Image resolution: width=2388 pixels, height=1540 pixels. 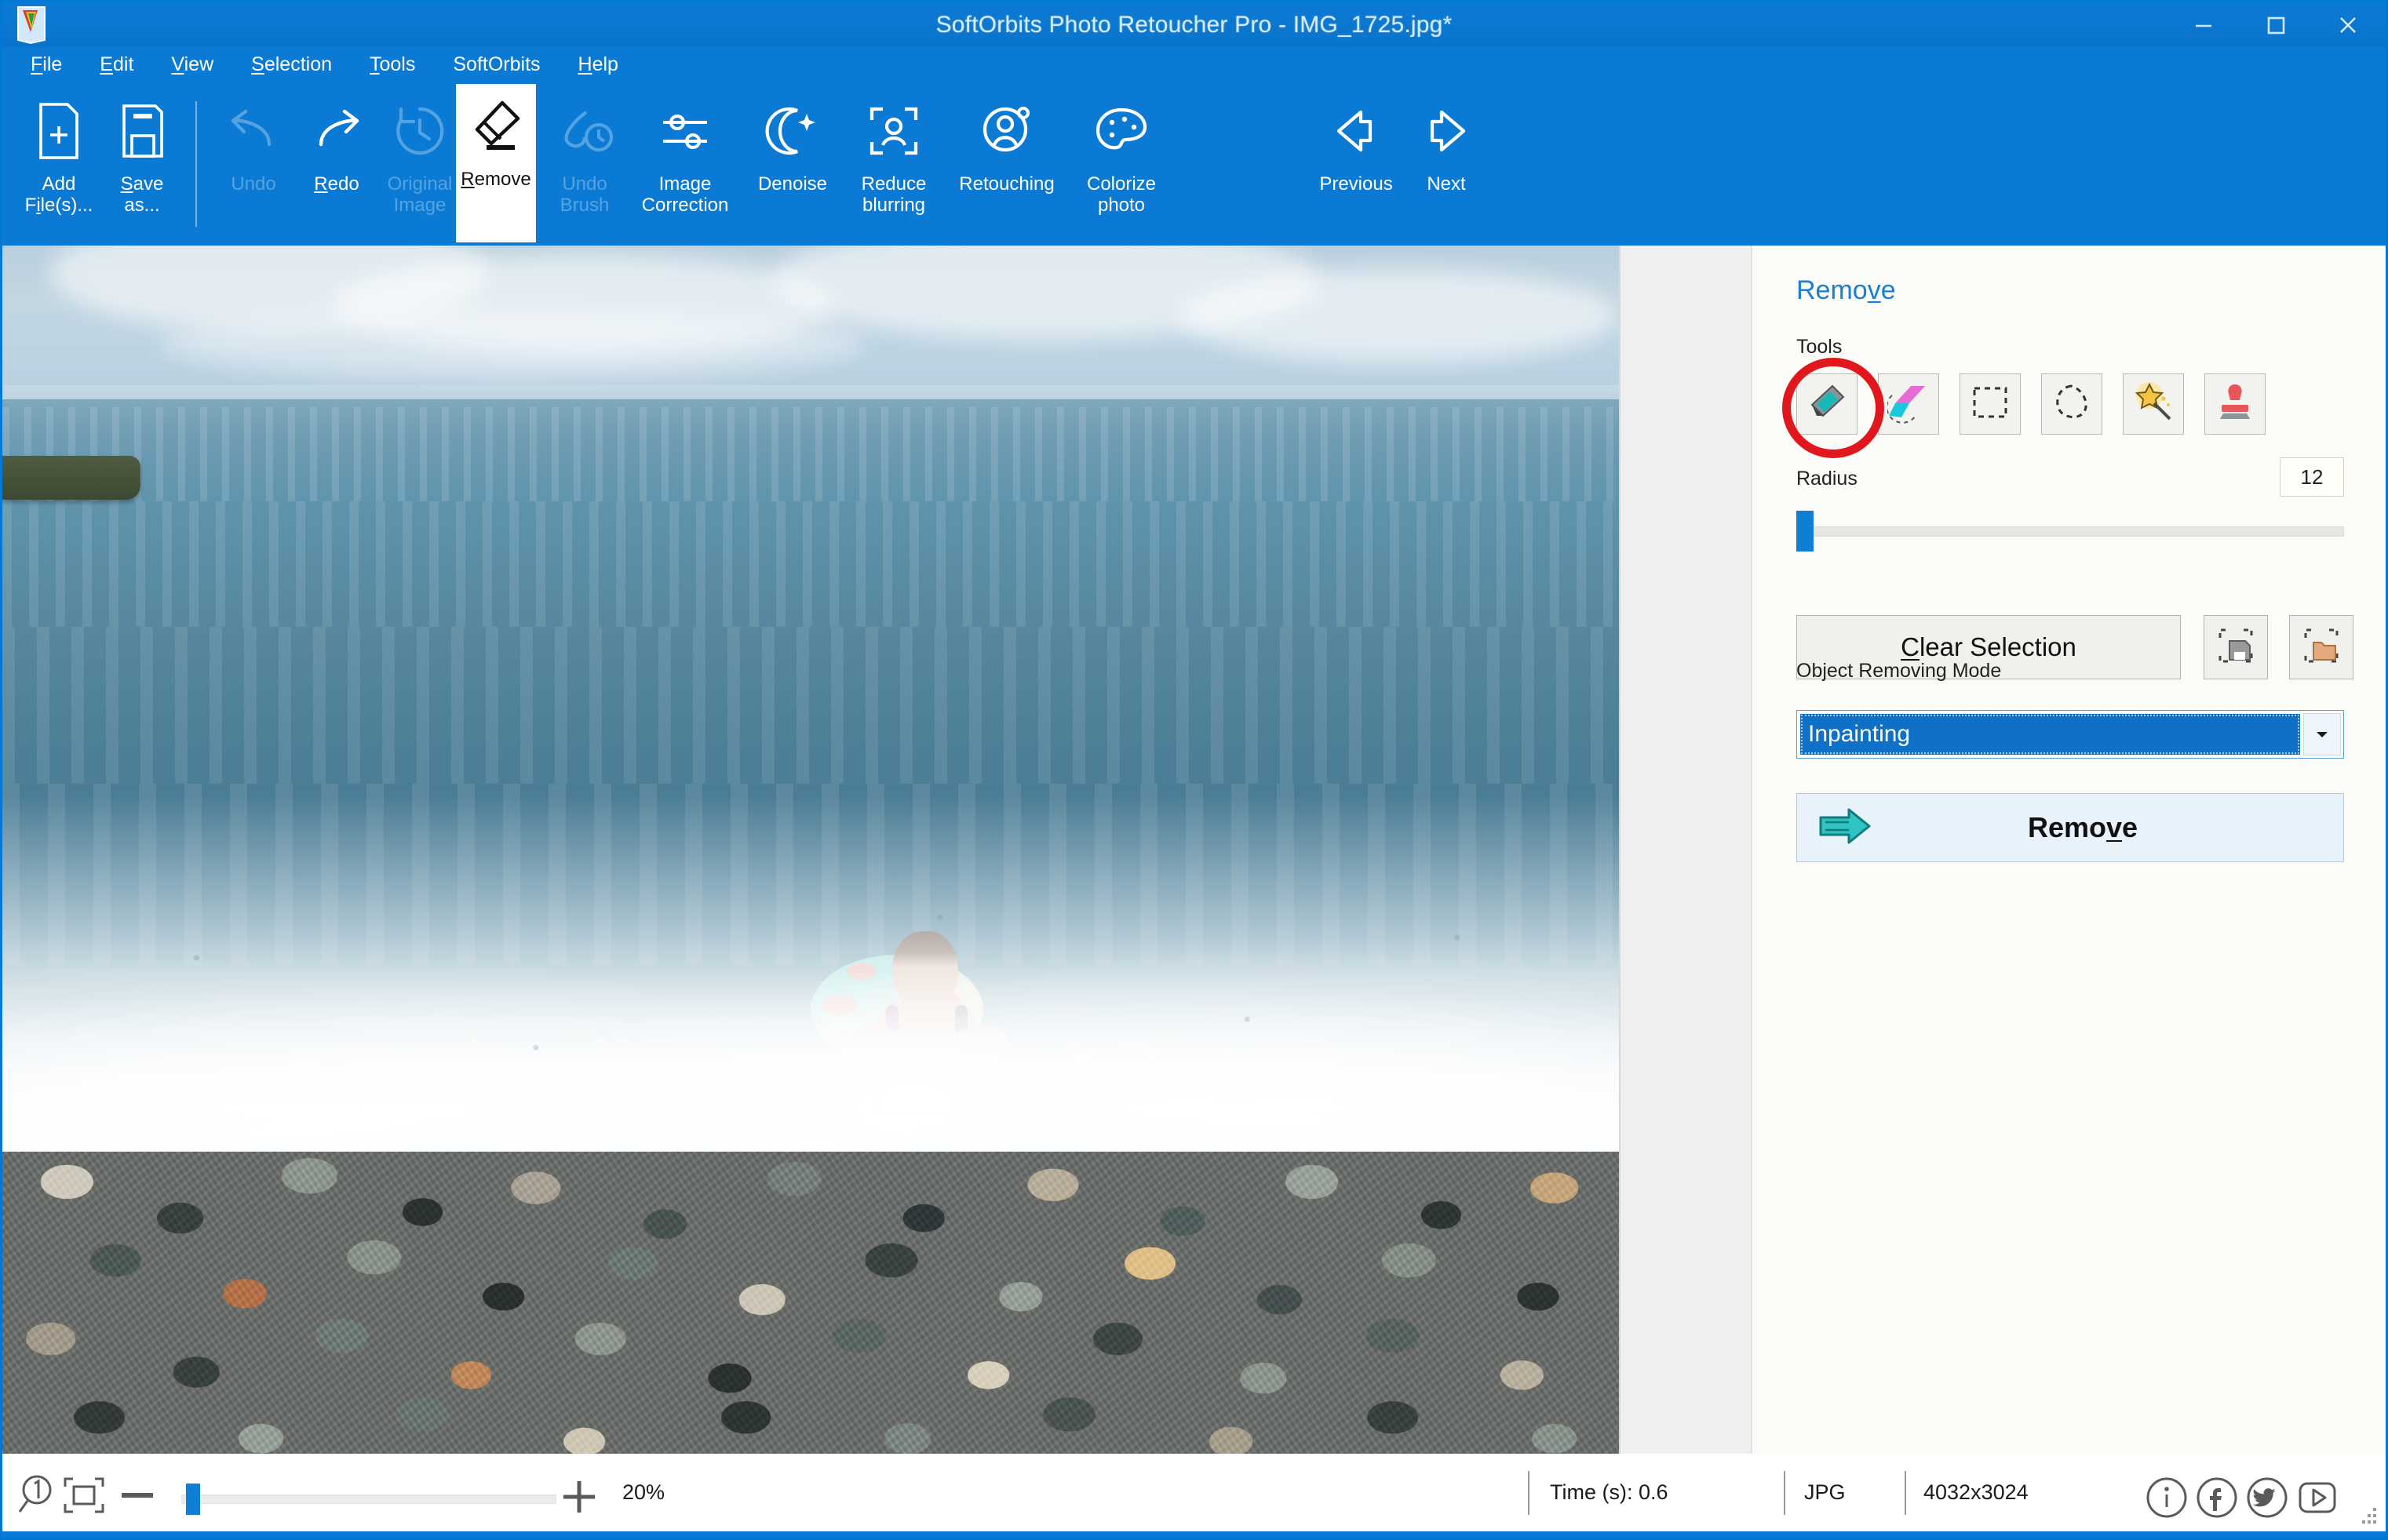 What do you see at coordinates (142, 131) in the screenshot?
I see `floppy-disk-icon` at bounding box center [142, 131].